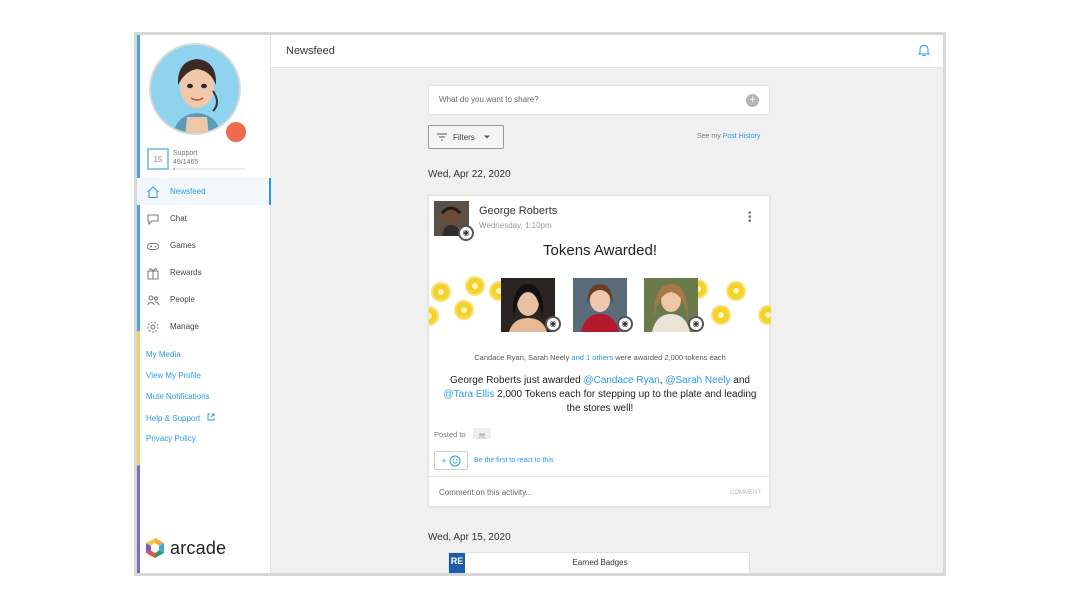 This screenshot has height=608, width=1080. I want to click on gamepad-icon, so click(153, 246).